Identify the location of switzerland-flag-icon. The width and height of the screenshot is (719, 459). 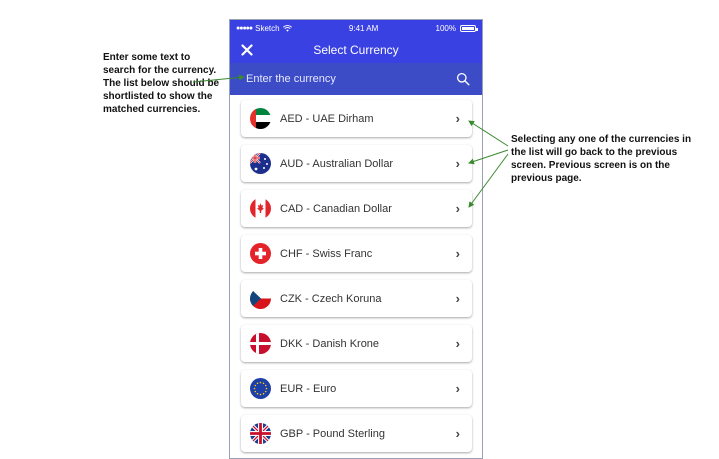
(260, 253).